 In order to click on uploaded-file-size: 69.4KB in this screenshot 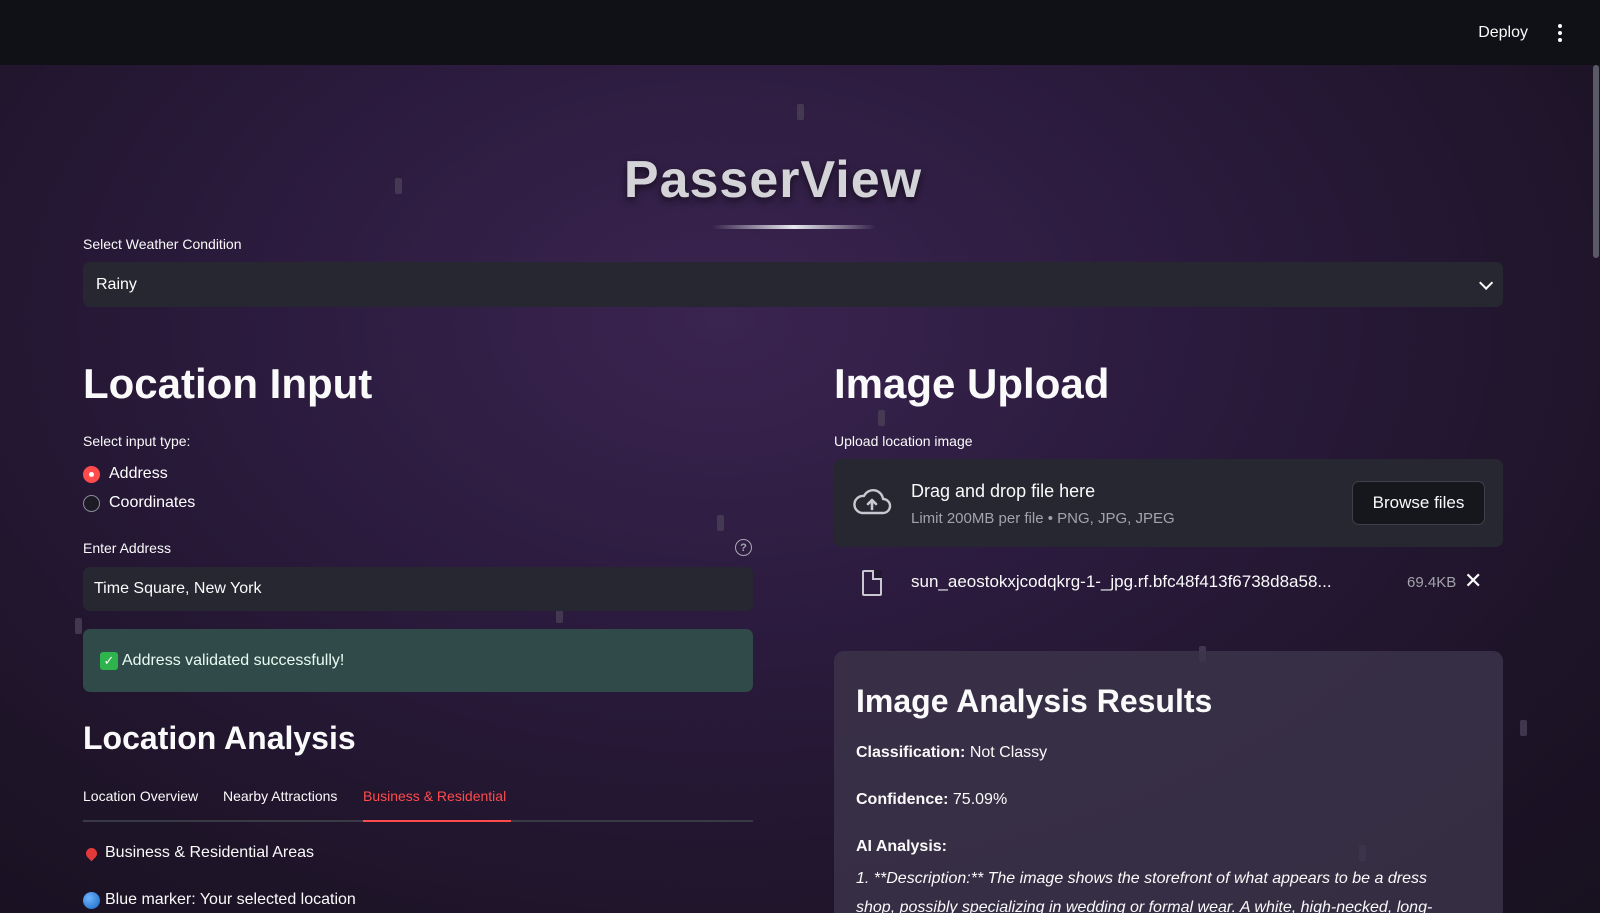, I will do `click(1432, 582)`.